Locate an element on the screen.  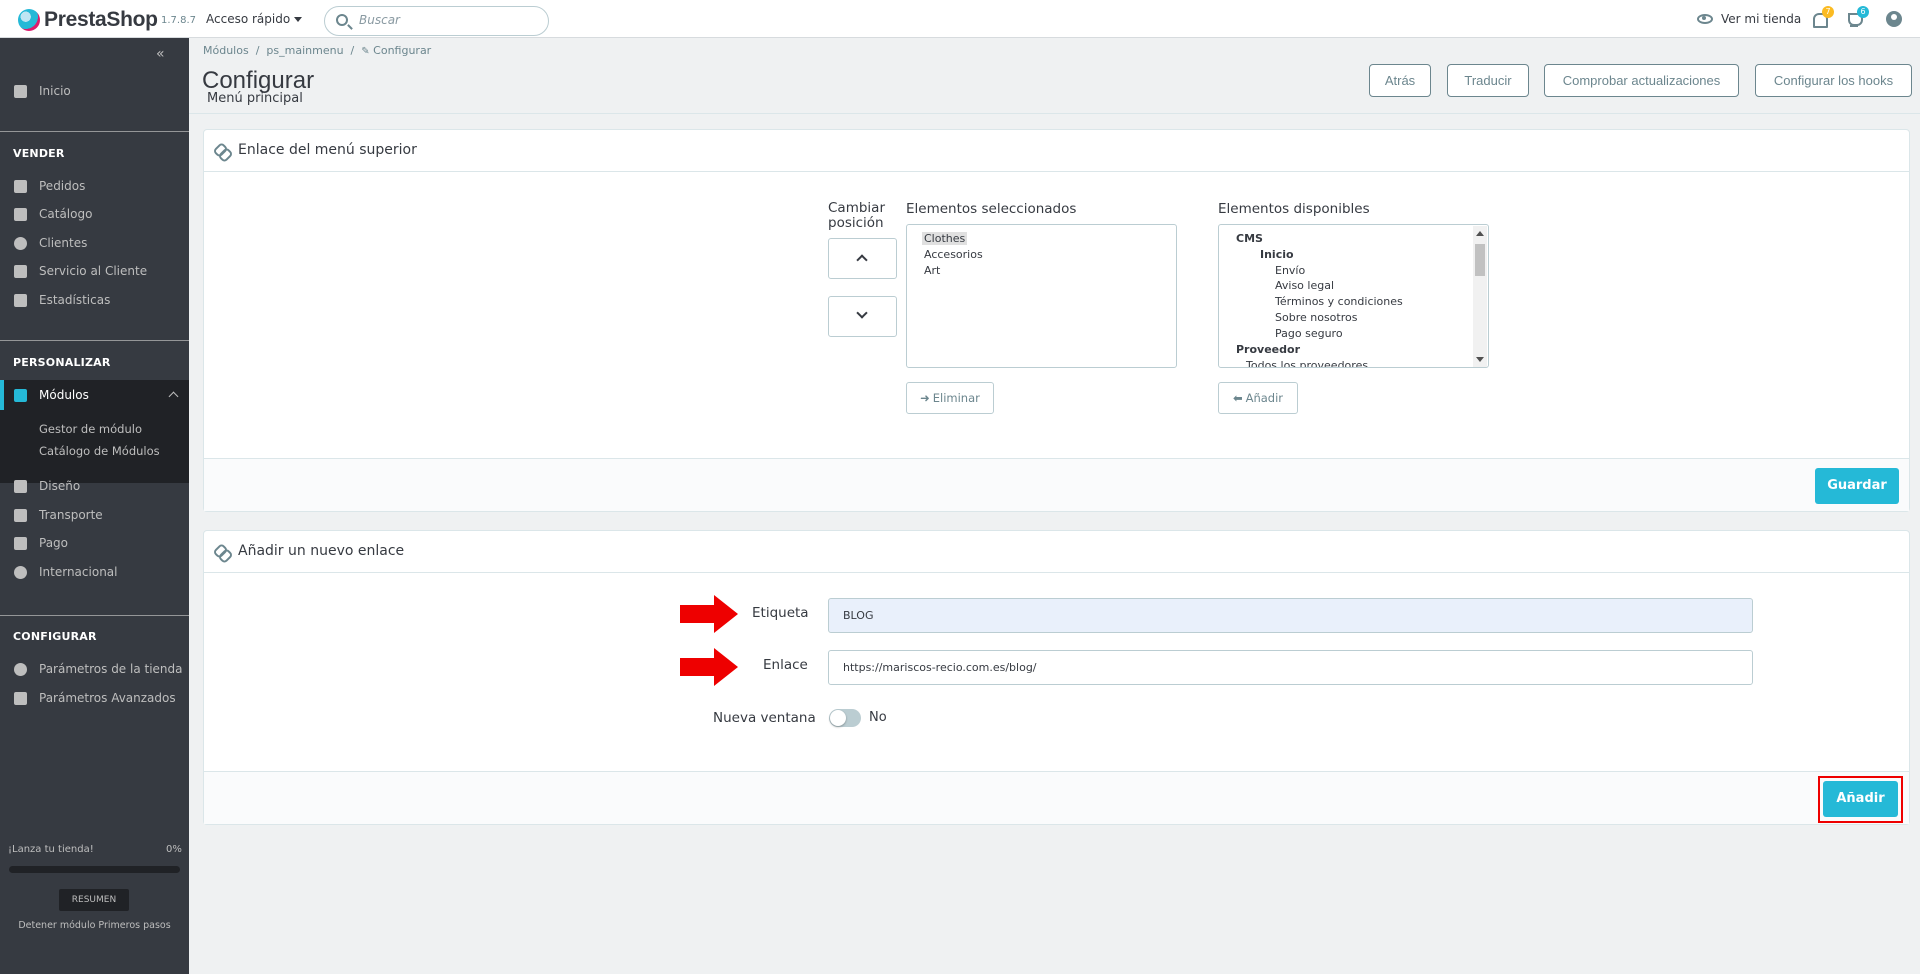
quick-access-dropdown: Acceso rápido is located at coordinates (254, 19).